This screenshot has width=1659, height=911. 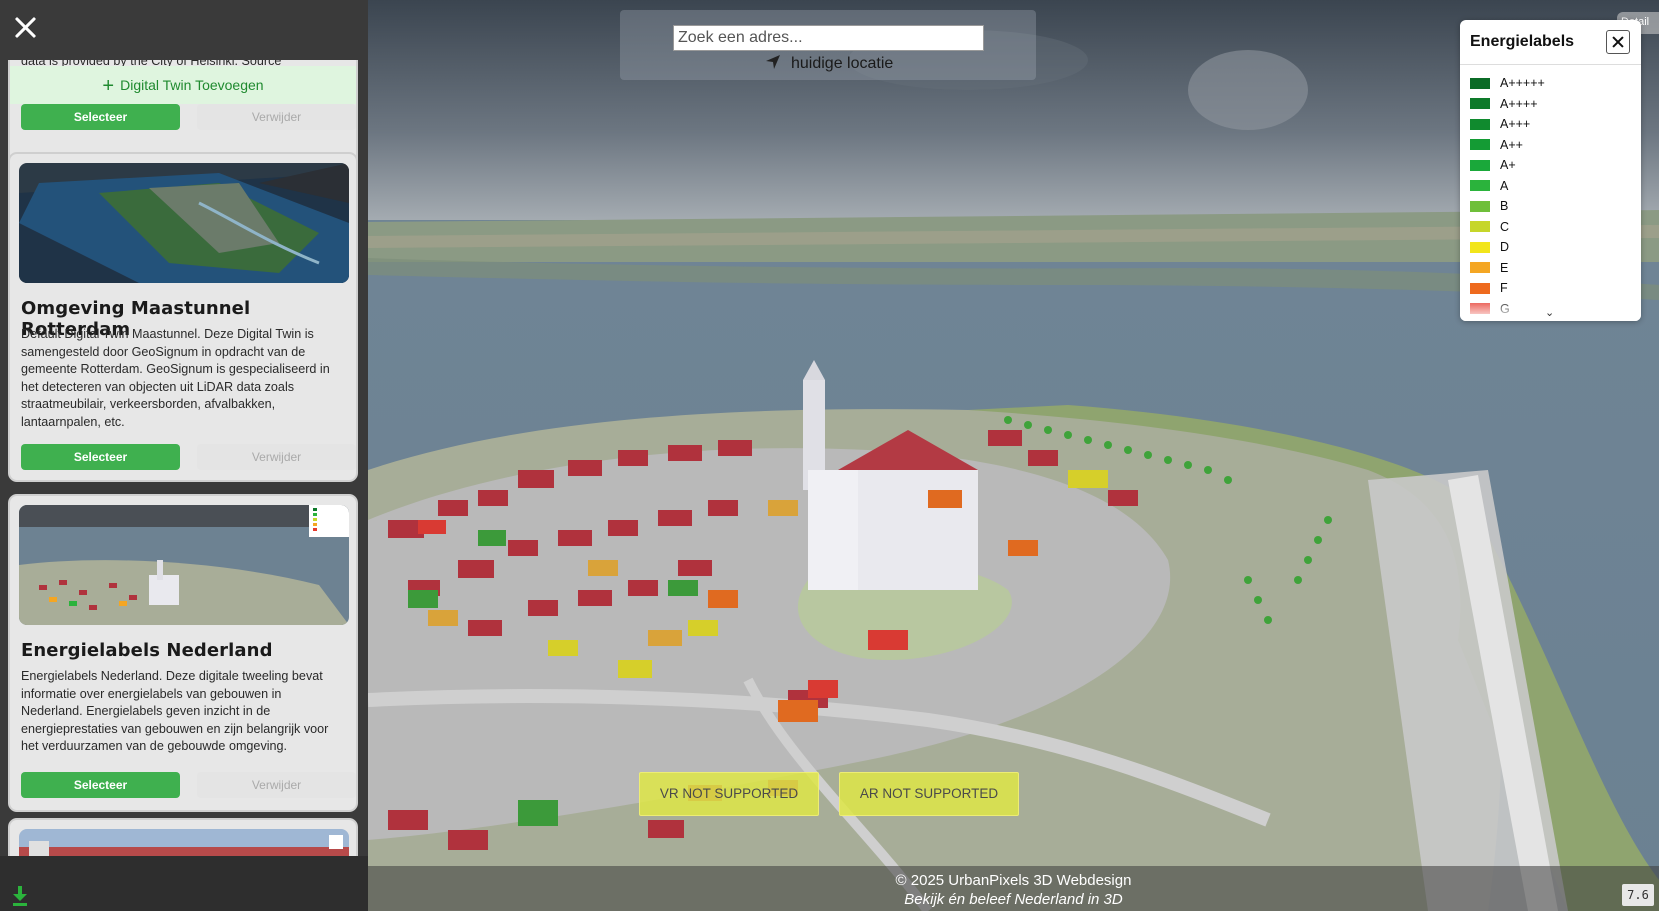 I want to click on plus-icon: +, so click(x=108, y=86).